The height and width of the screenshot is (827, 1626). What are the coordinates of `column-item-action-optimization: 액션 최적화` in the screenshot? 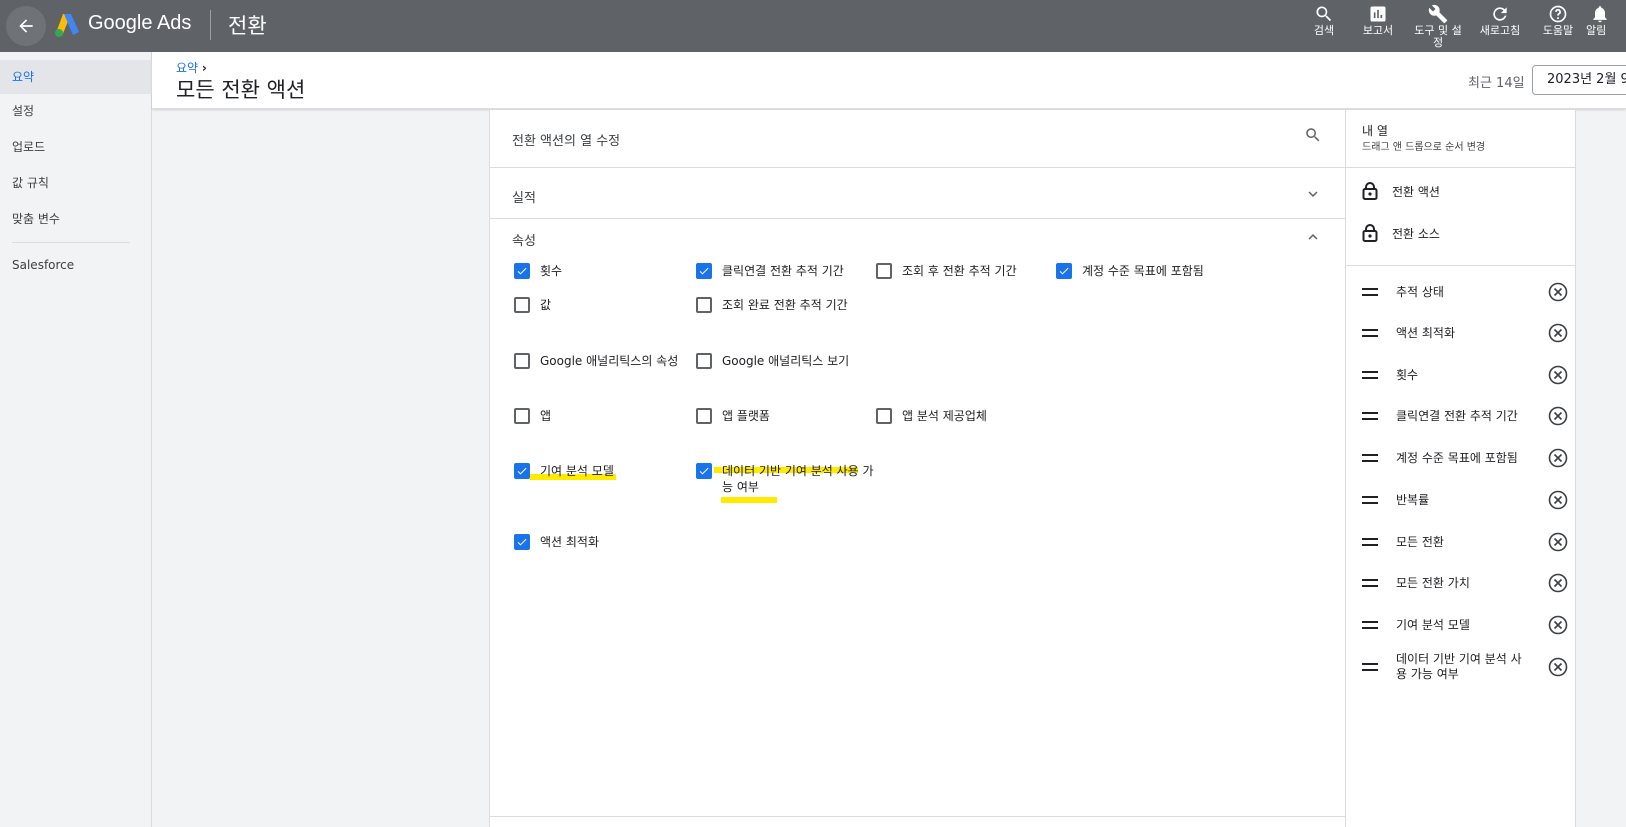 It's located at (1467, 333).